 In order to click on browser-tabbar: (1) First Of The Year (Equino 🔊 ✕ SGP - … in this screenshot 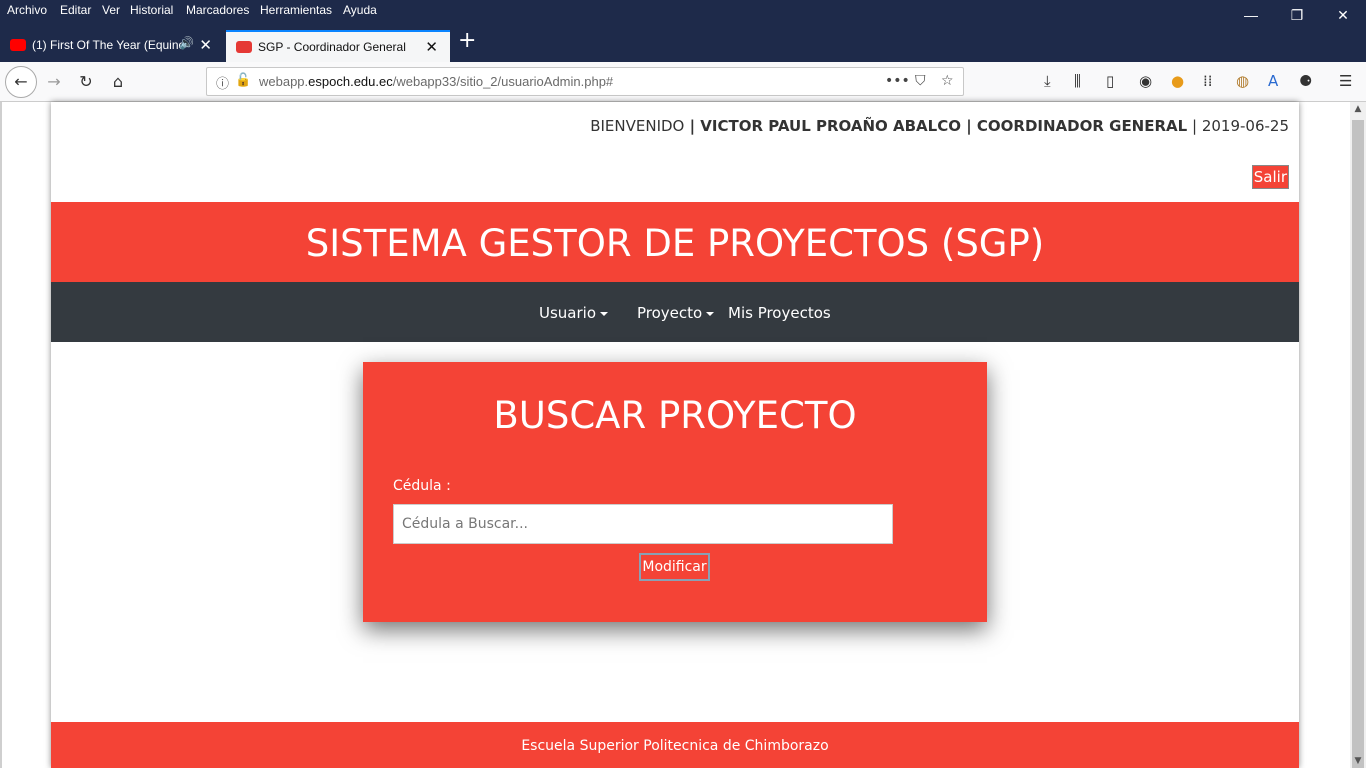, I will do `click(683, 42)`.